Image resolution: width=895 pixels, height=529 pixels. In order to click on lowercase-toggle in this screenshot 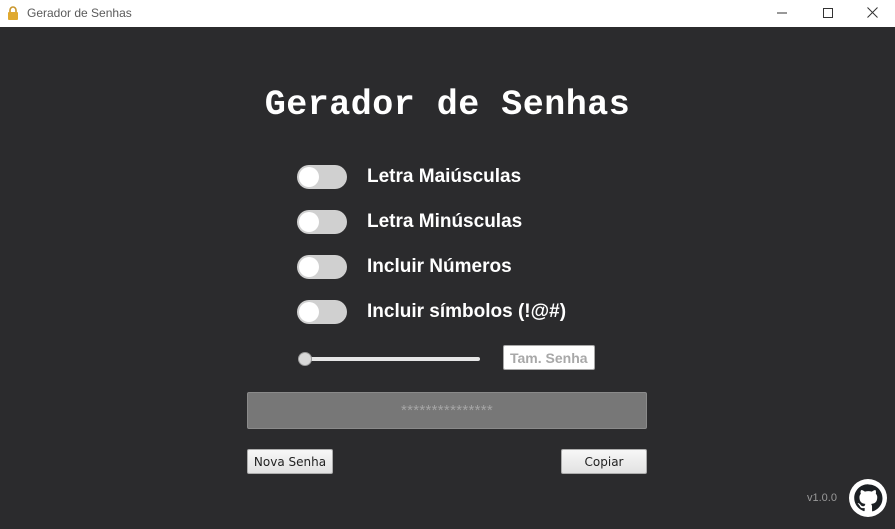, I will do `click(322, 222)`.